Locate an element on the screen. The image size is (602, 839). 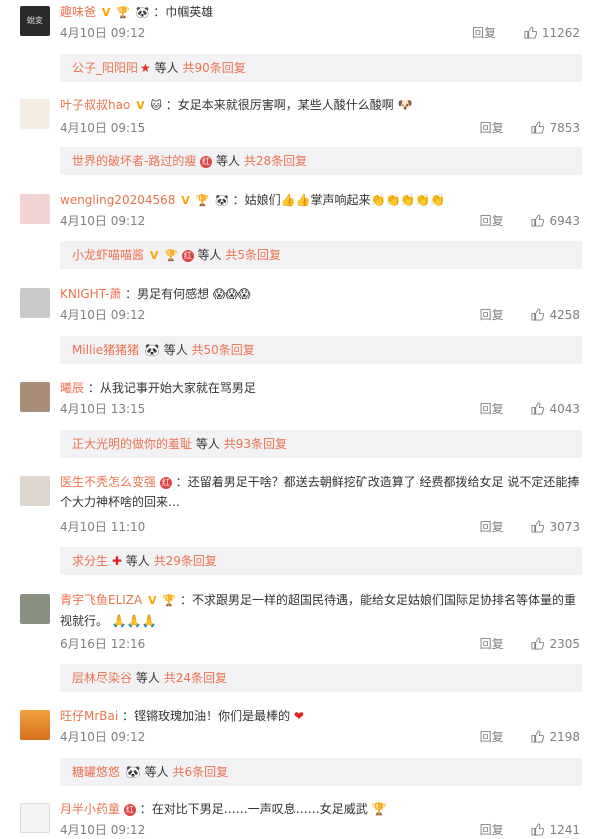
user-name: 旺仔MrBai is located at coordinates (89, 716).